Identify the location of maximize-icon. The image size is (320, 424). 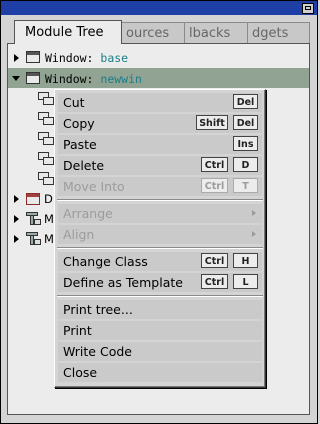
(308, 8).